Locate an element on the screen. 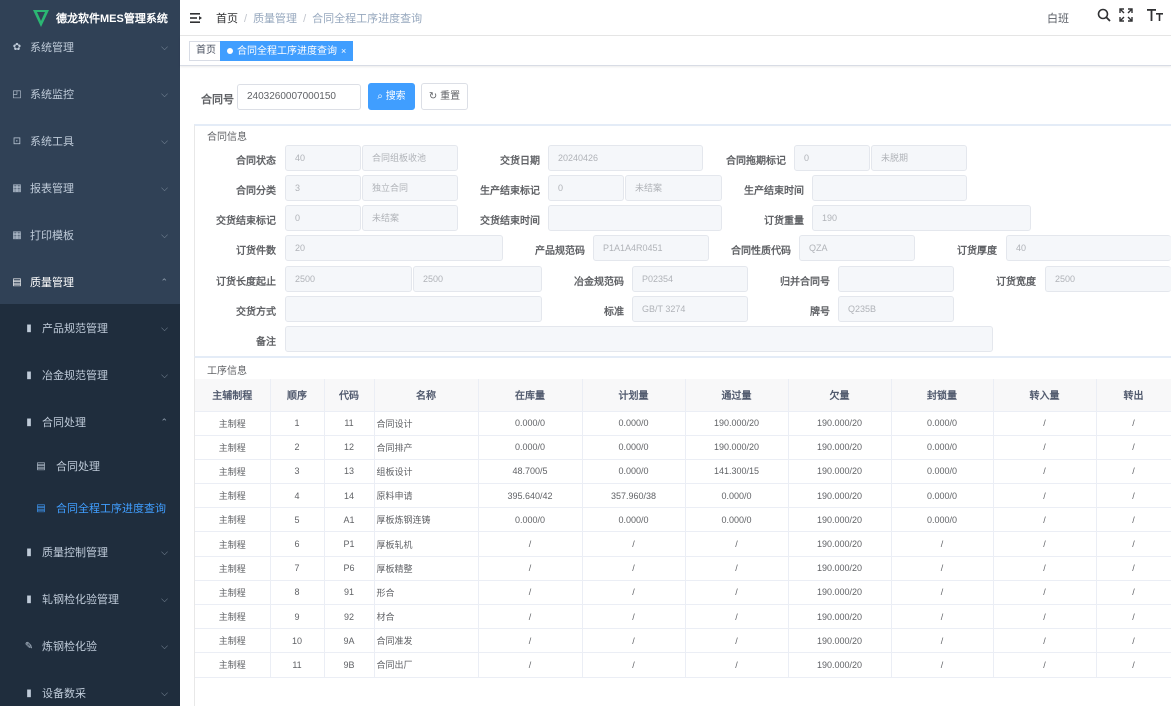 The width and height of the screenshot is (1171, 706). monitor-icon: ◰ is located at coordinates (17, 94).